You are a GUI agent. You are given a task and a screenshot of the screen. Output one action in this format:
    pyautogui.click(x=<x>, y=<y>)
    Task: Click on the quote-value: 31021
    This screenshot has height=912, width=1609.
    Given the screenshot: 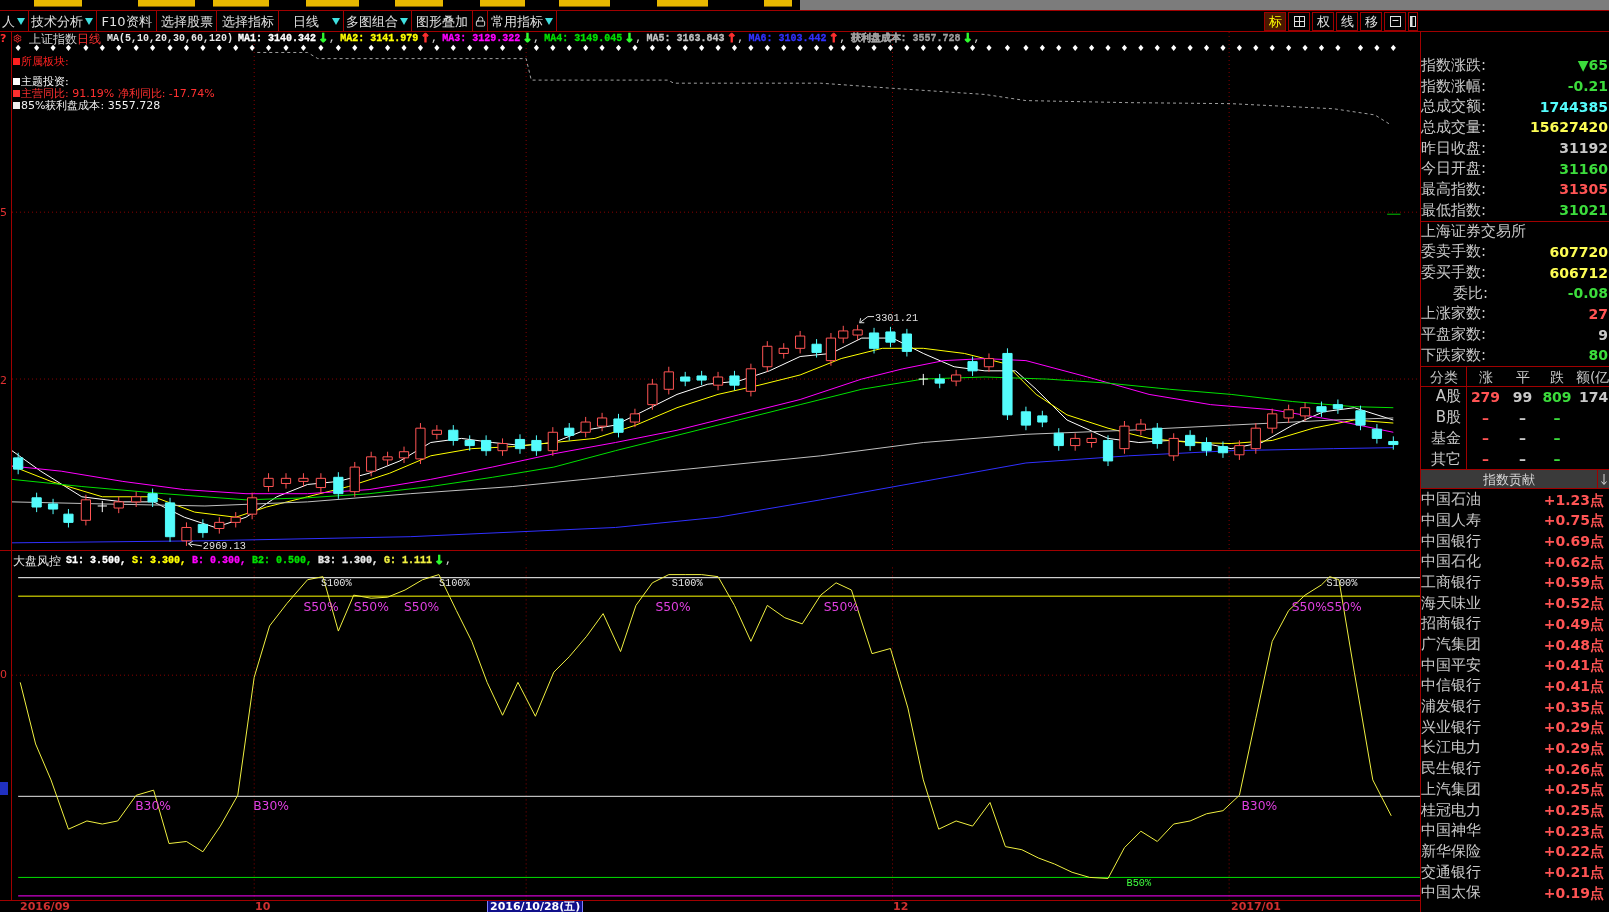 What is the action you would take?
    pyautogui.click(x=1584, y=210)
    